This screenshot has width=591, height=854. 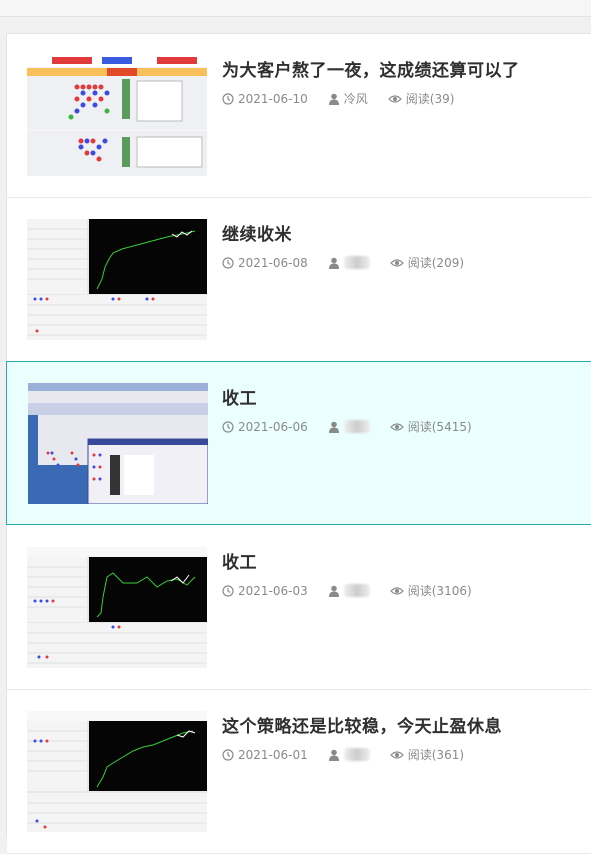 What do you see at coordinates (273, 262) in the screenshot?
I see `post-date-text: 2021-06-08` at bounding box center [273, 262].